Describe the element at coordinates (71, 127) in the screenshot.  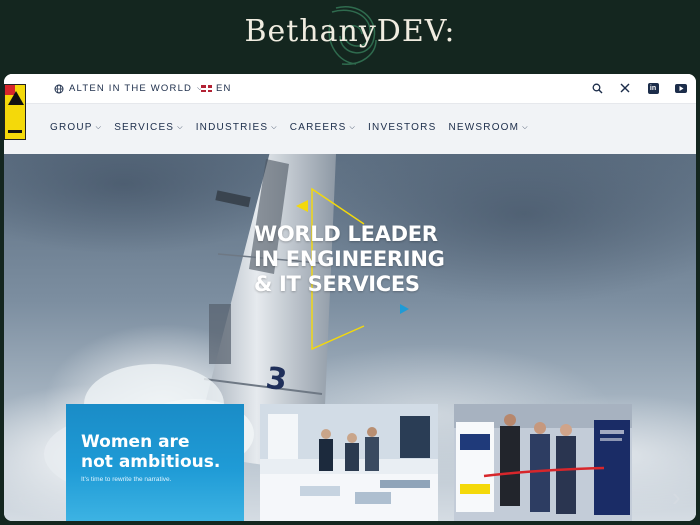
I see `nav-item-label: GROUP` at that location.